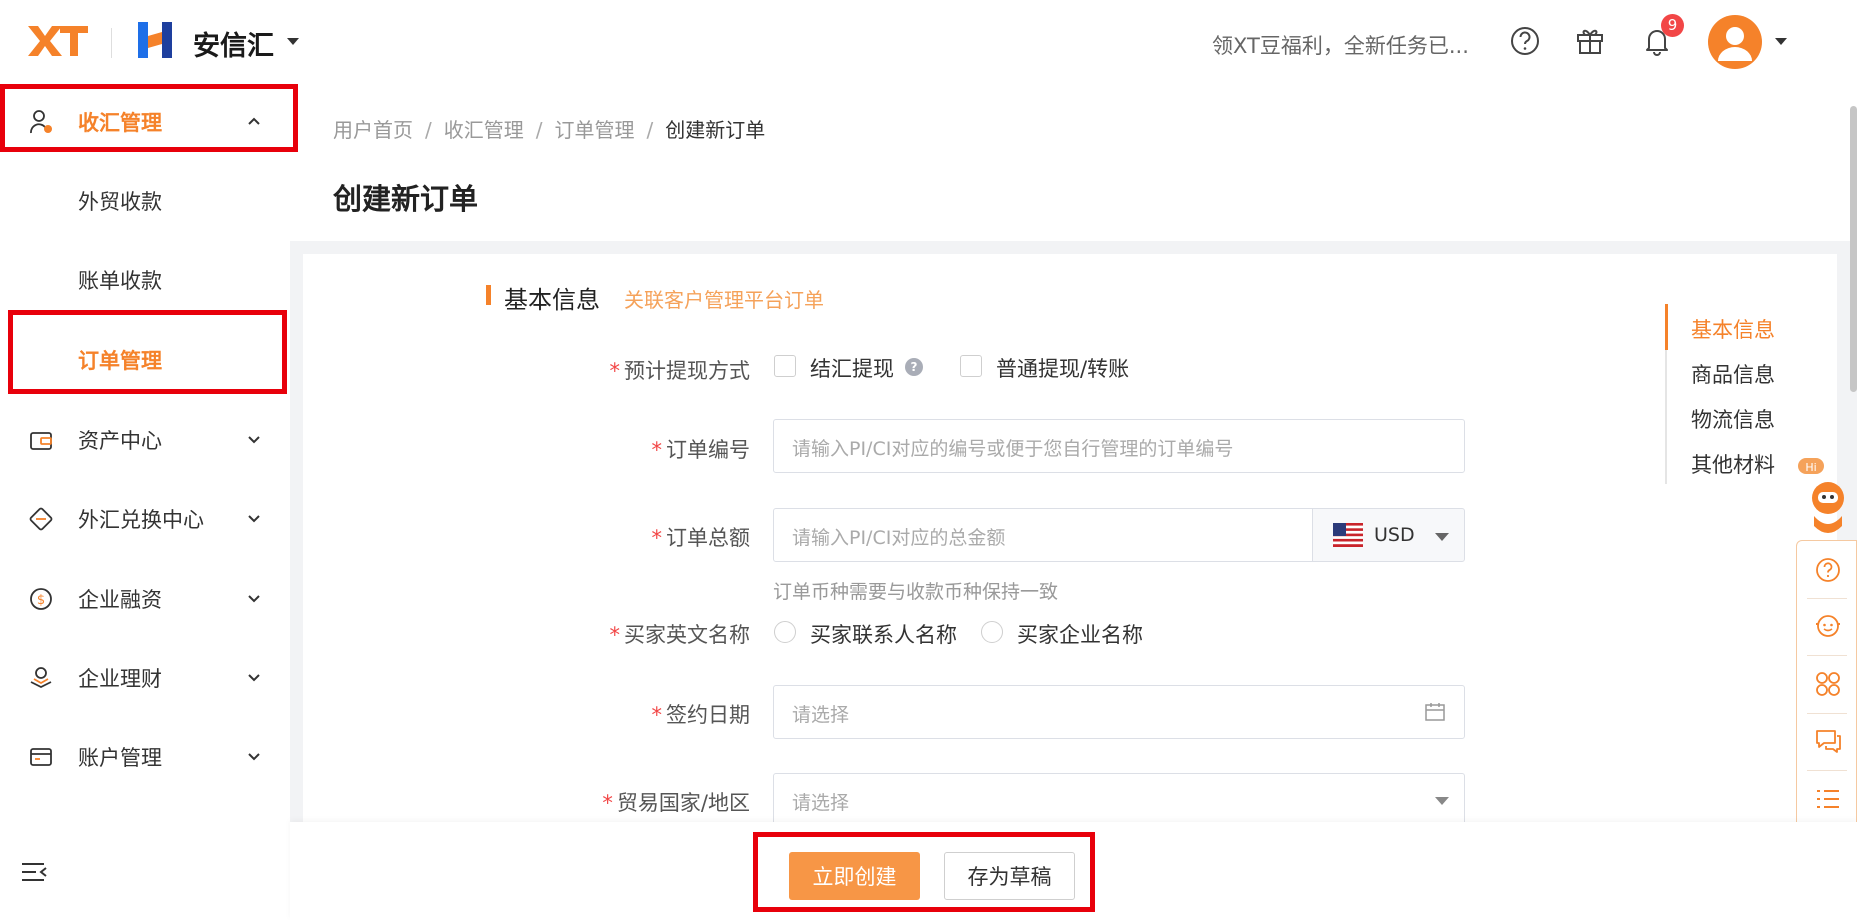 This screenshot has height=920, width=1857. What do you see at coordinates (916, 592) in the screenshot?
I see `currency-hint: 订单币种需要与收款币种保持一致` at bounding box center [916, 592].